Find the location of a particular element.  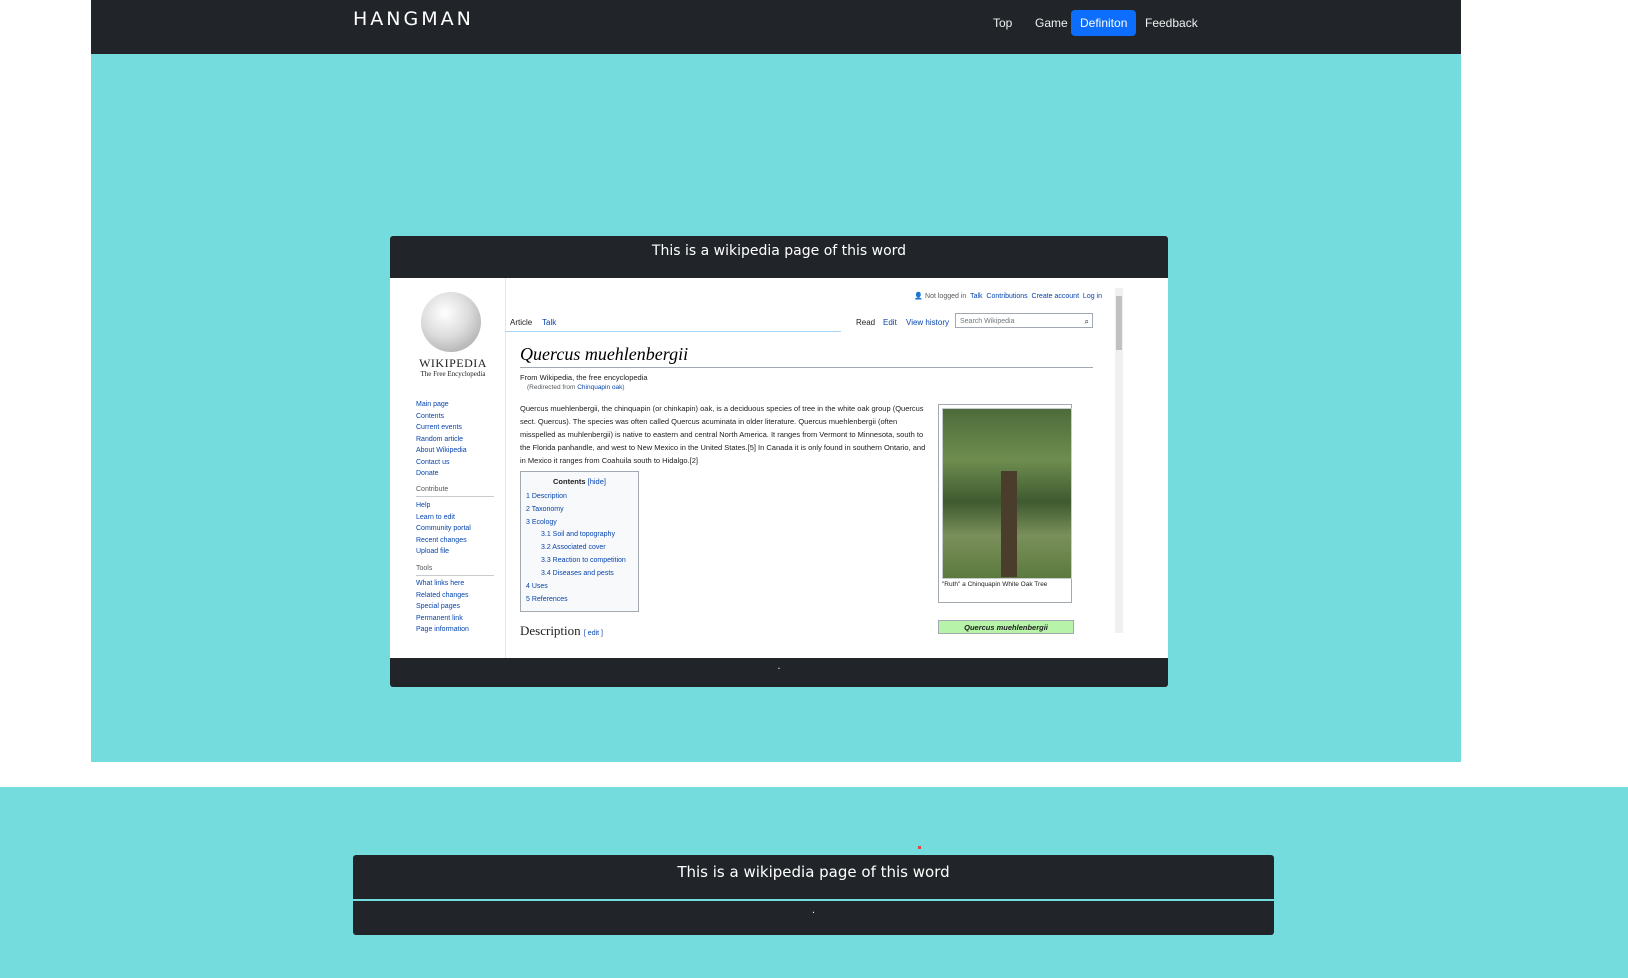

definition-card-bottom: This is a wikipedia page of this word . is located at coordinates (813, 895).